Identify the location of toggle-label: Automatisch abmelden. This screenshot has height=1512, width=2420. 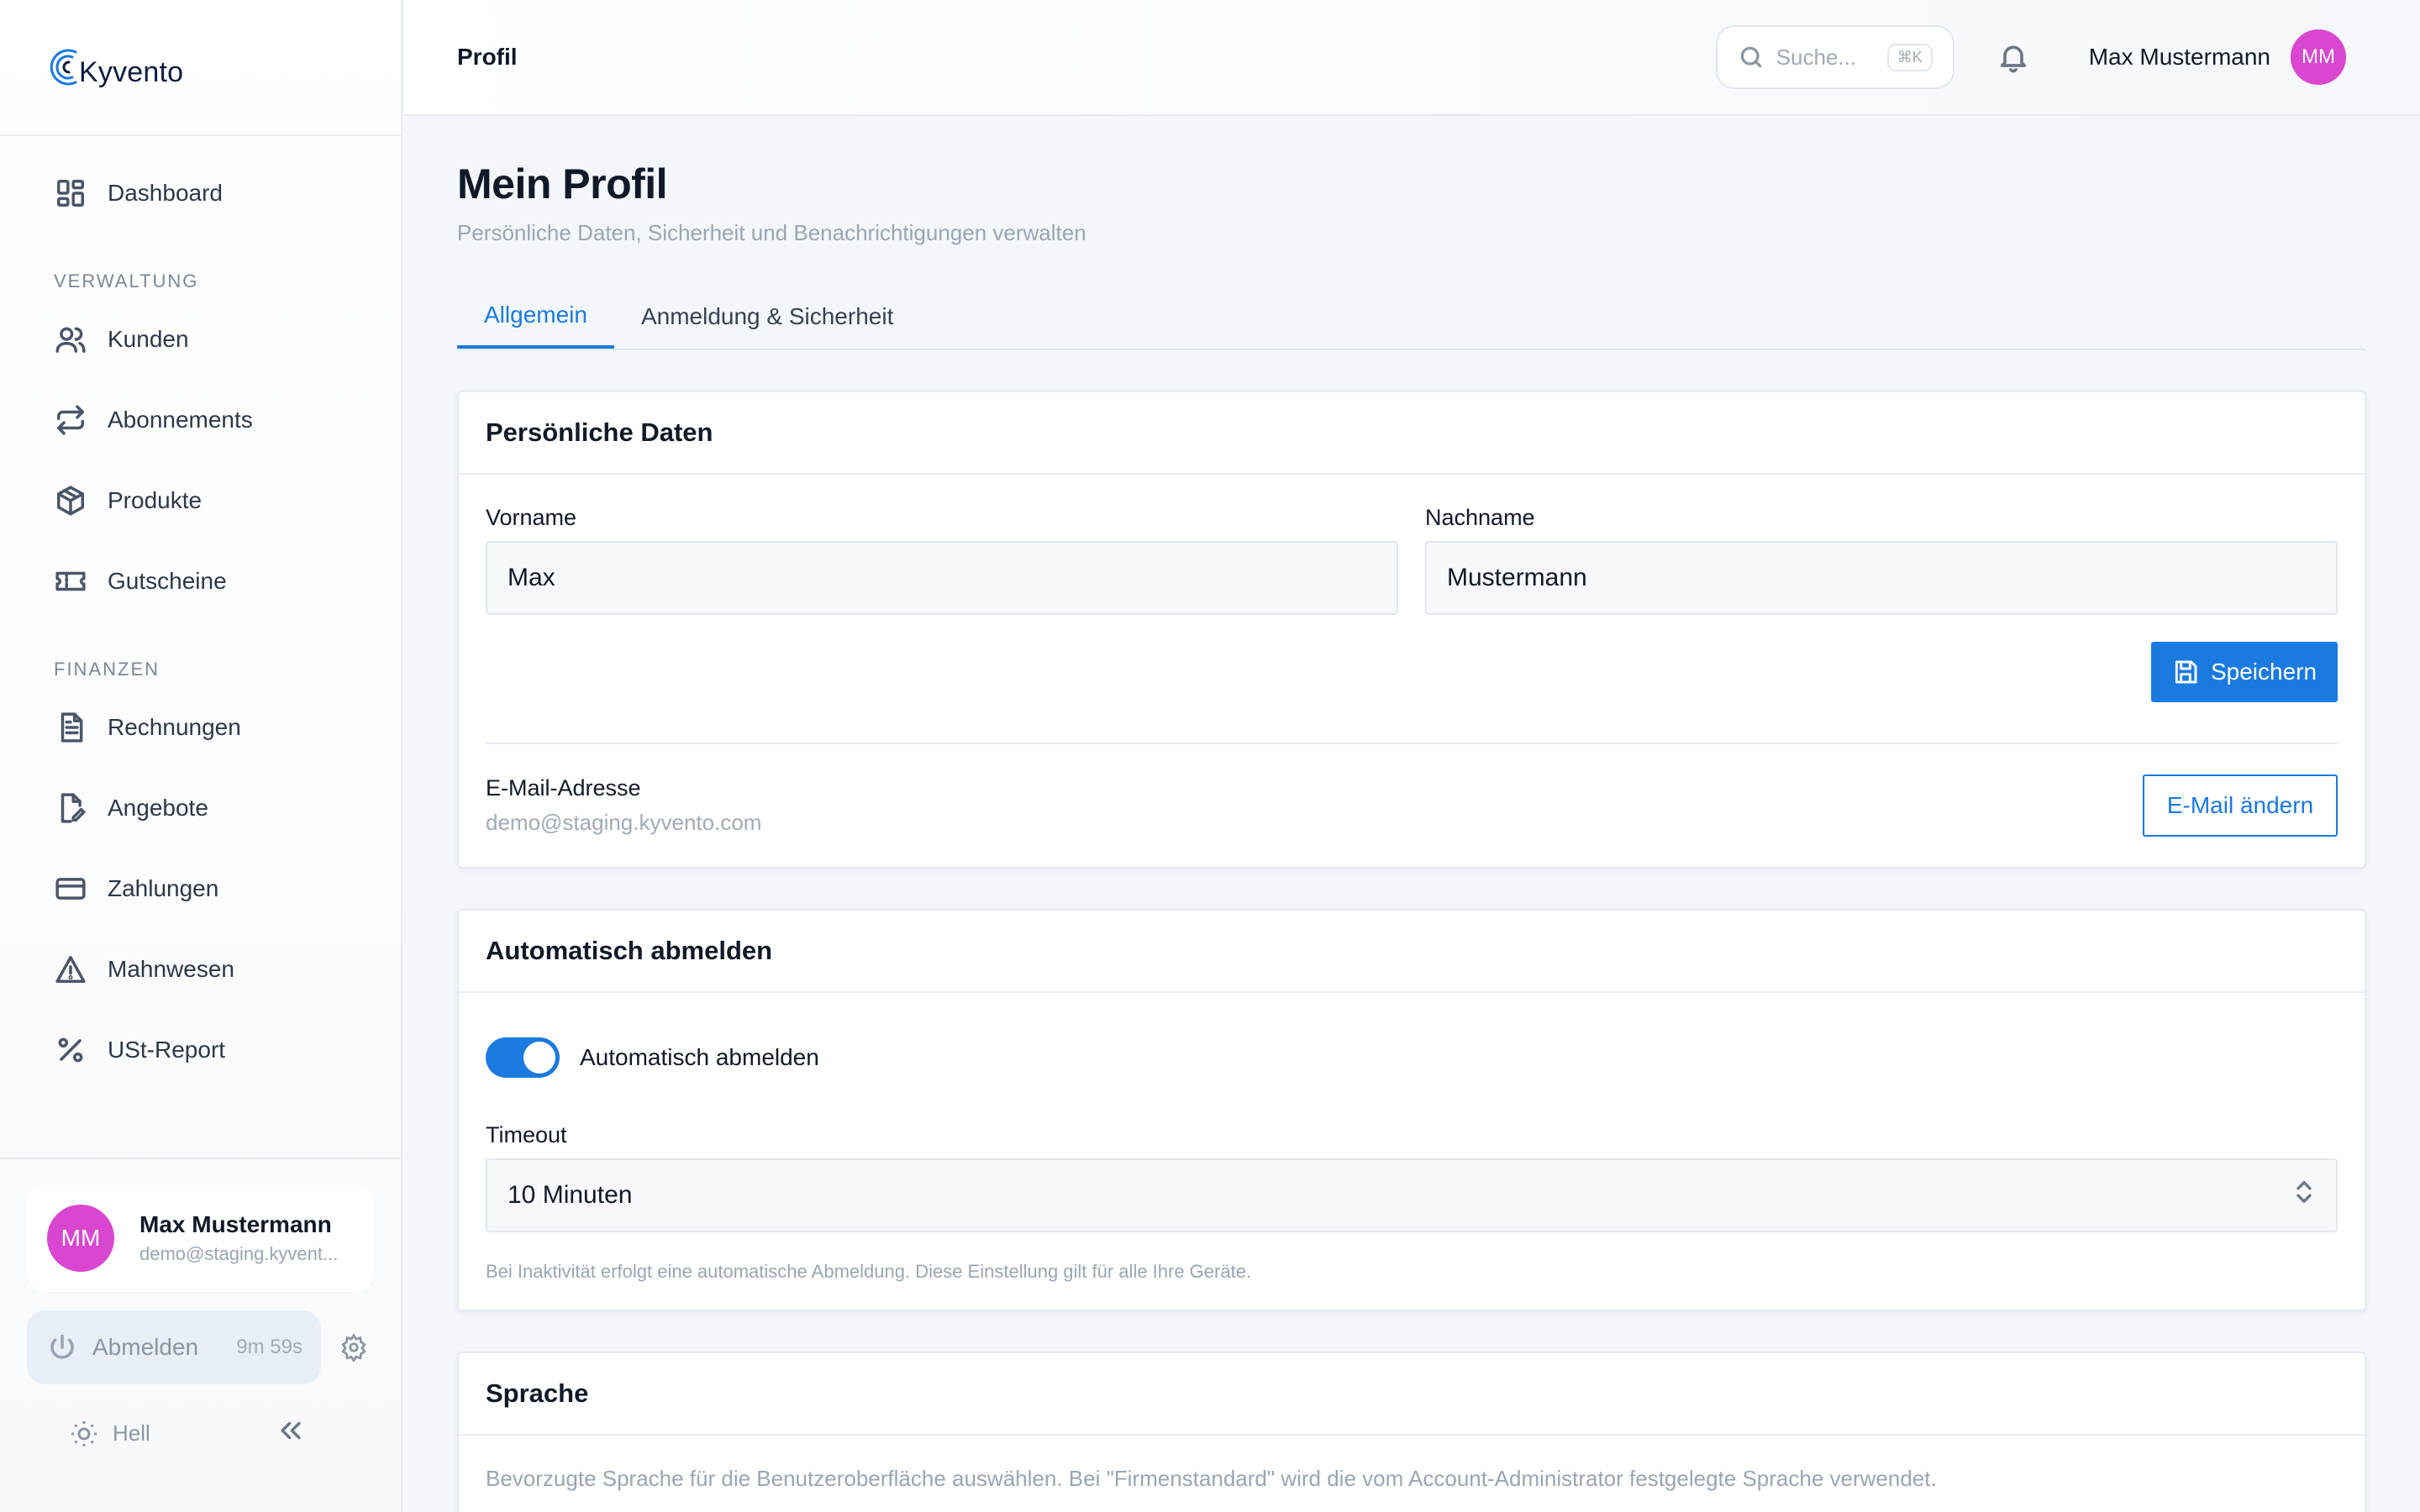
(699, 1057).